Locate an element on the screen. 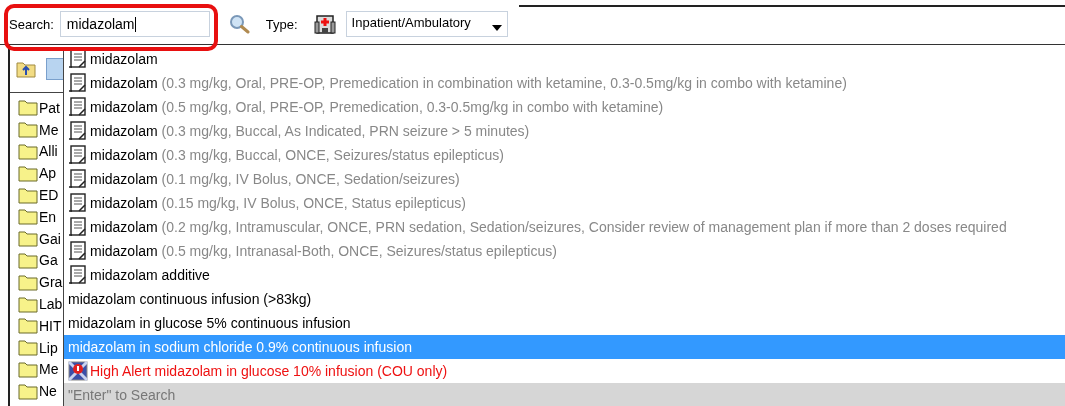  result-item: midazolam (0.3 mg/kg, Buccal, As Indicated, PRN seizure > 5 minutes) is located at coordinates (564, 131).